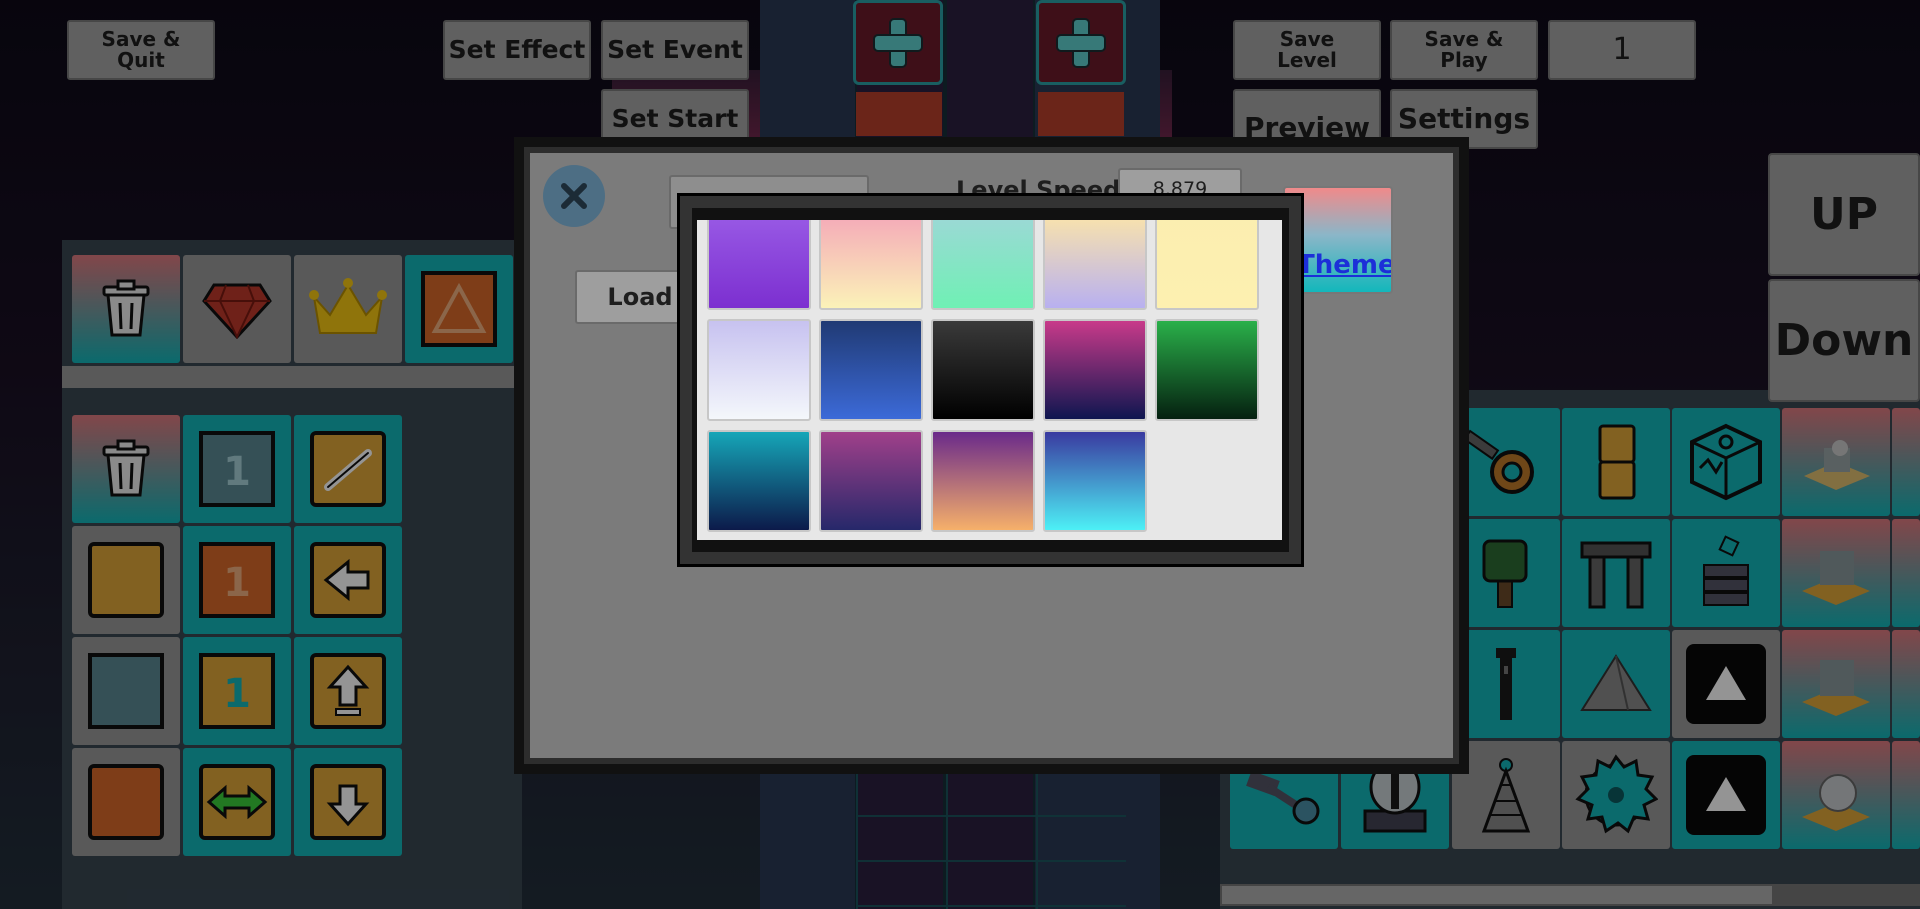 This screenshot has width=1920, height=909. What do you see at coordinates (871, 265) in the screenshot?
I see `theme-option-pink-castle` at bounding box center [871, 265].